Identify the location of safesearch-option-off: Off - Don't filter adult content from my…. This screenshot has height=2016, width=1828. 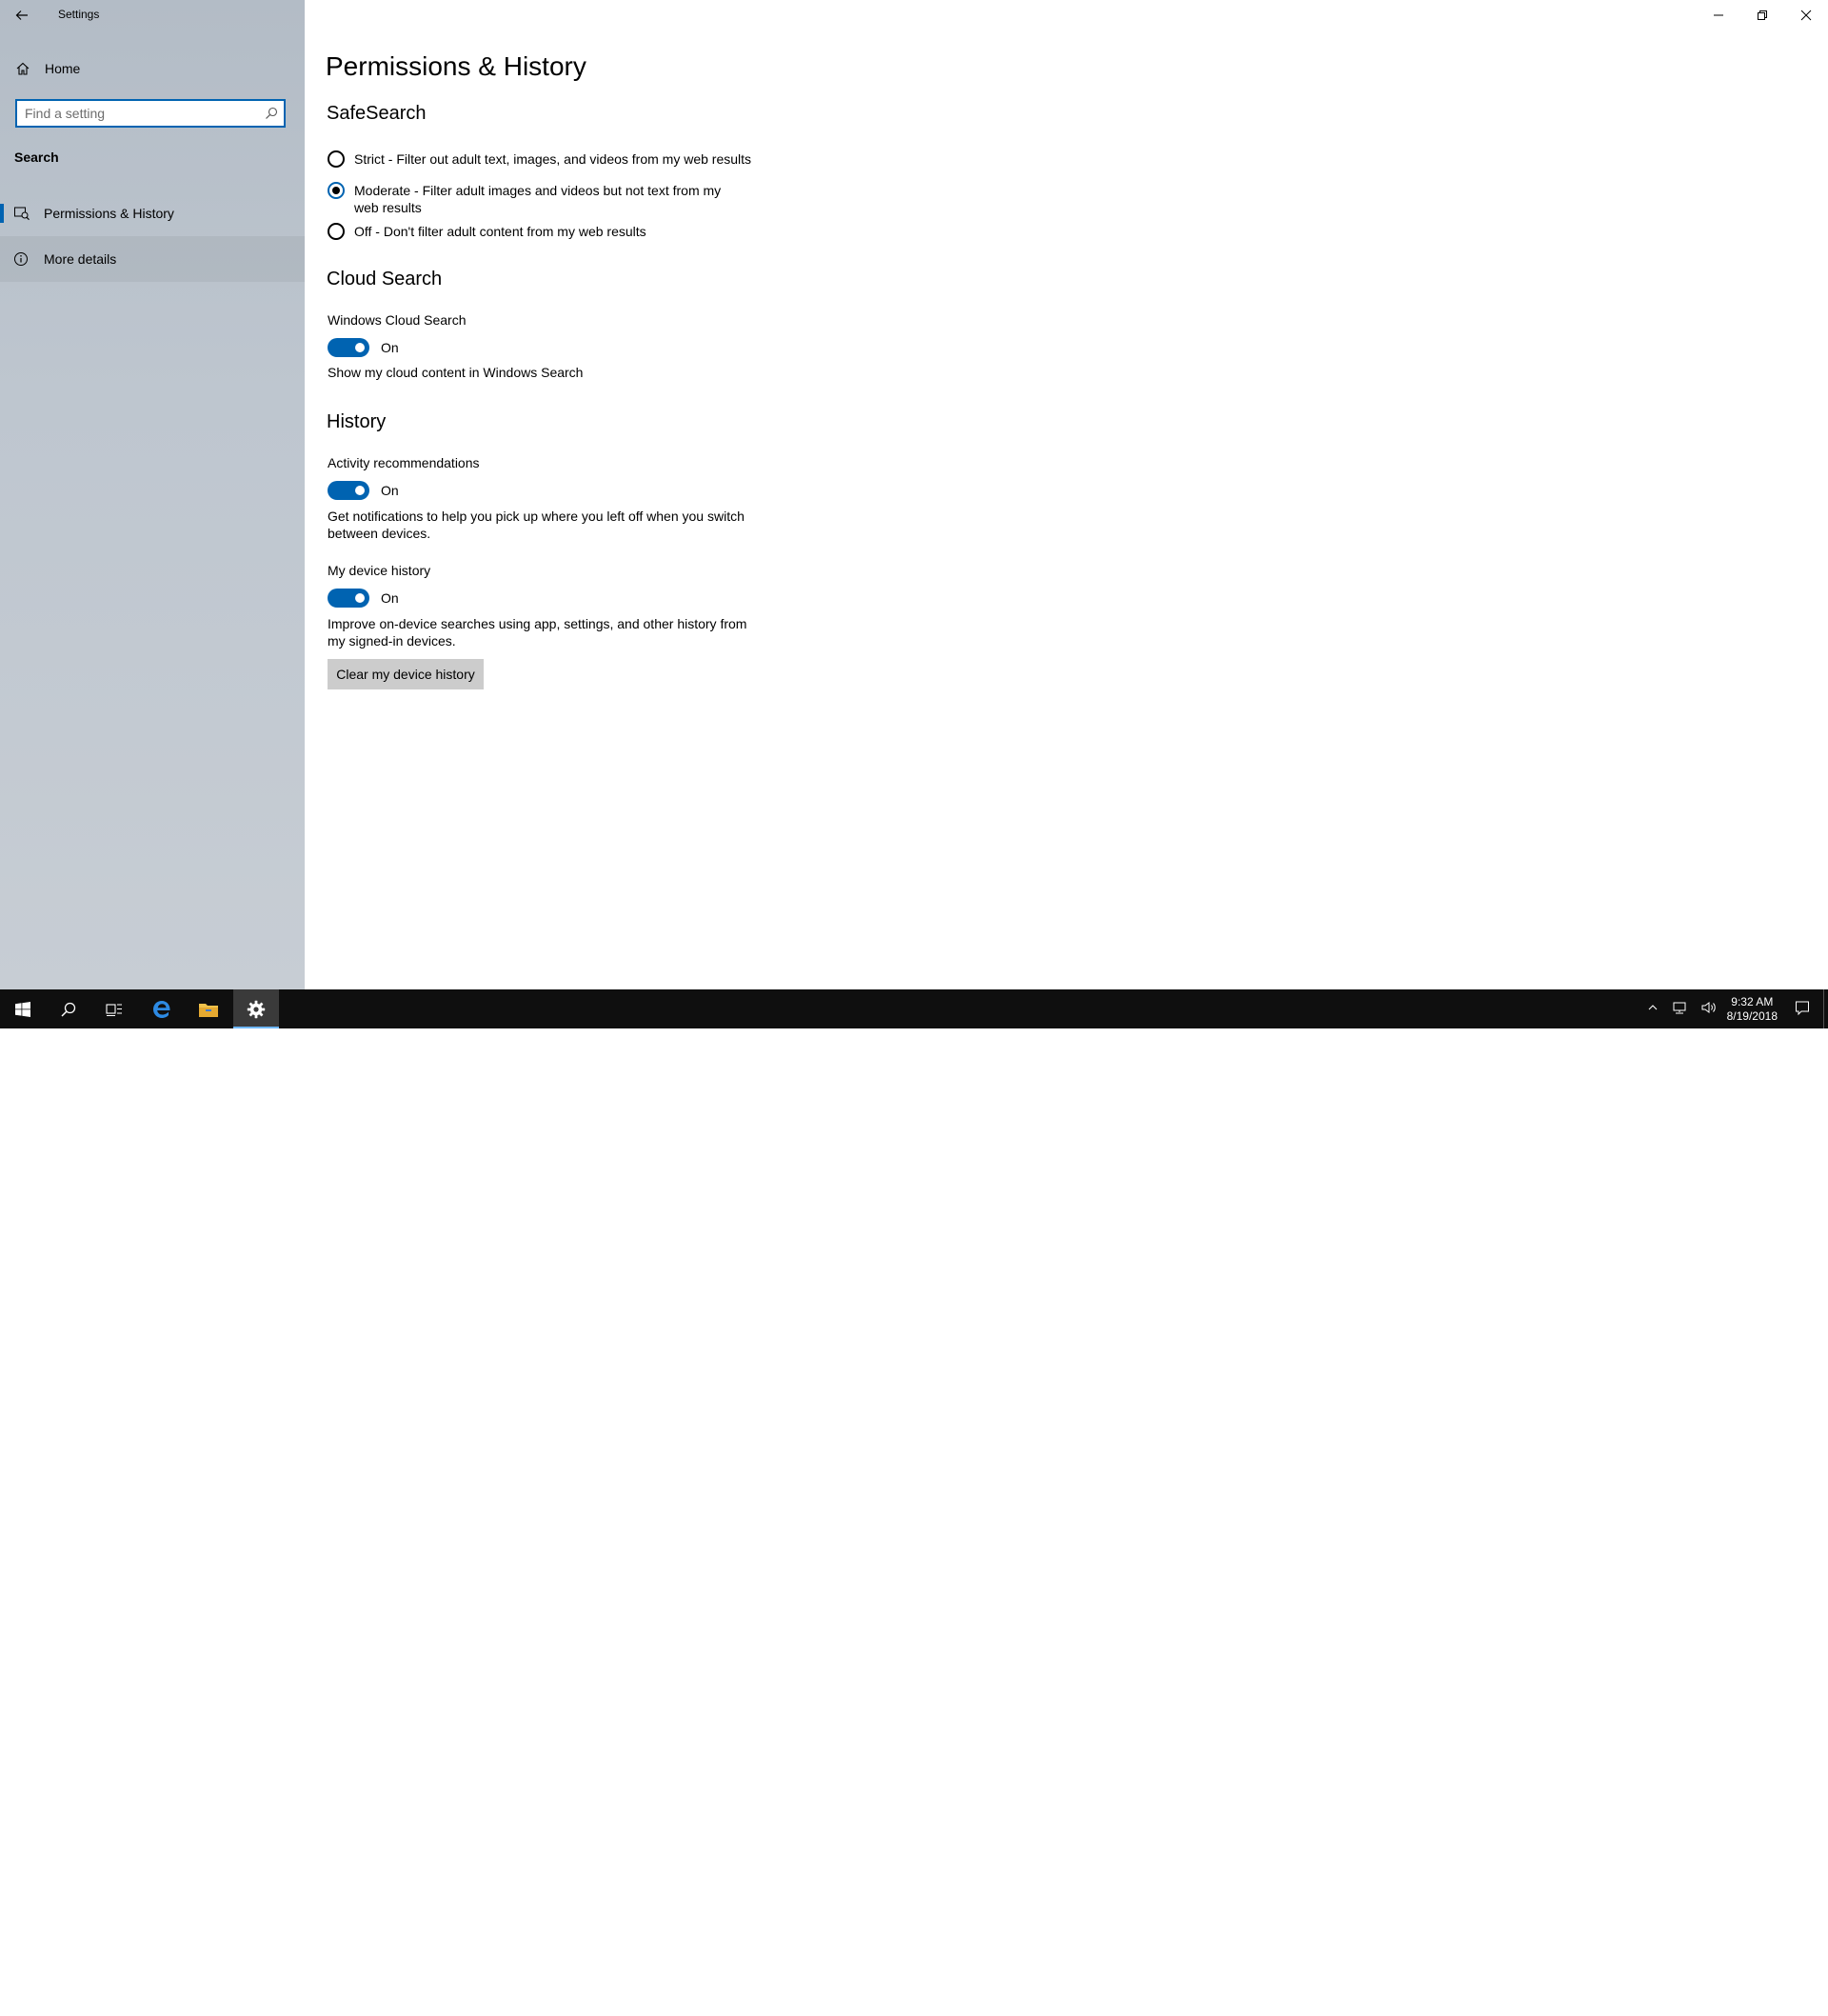
(546, 231).